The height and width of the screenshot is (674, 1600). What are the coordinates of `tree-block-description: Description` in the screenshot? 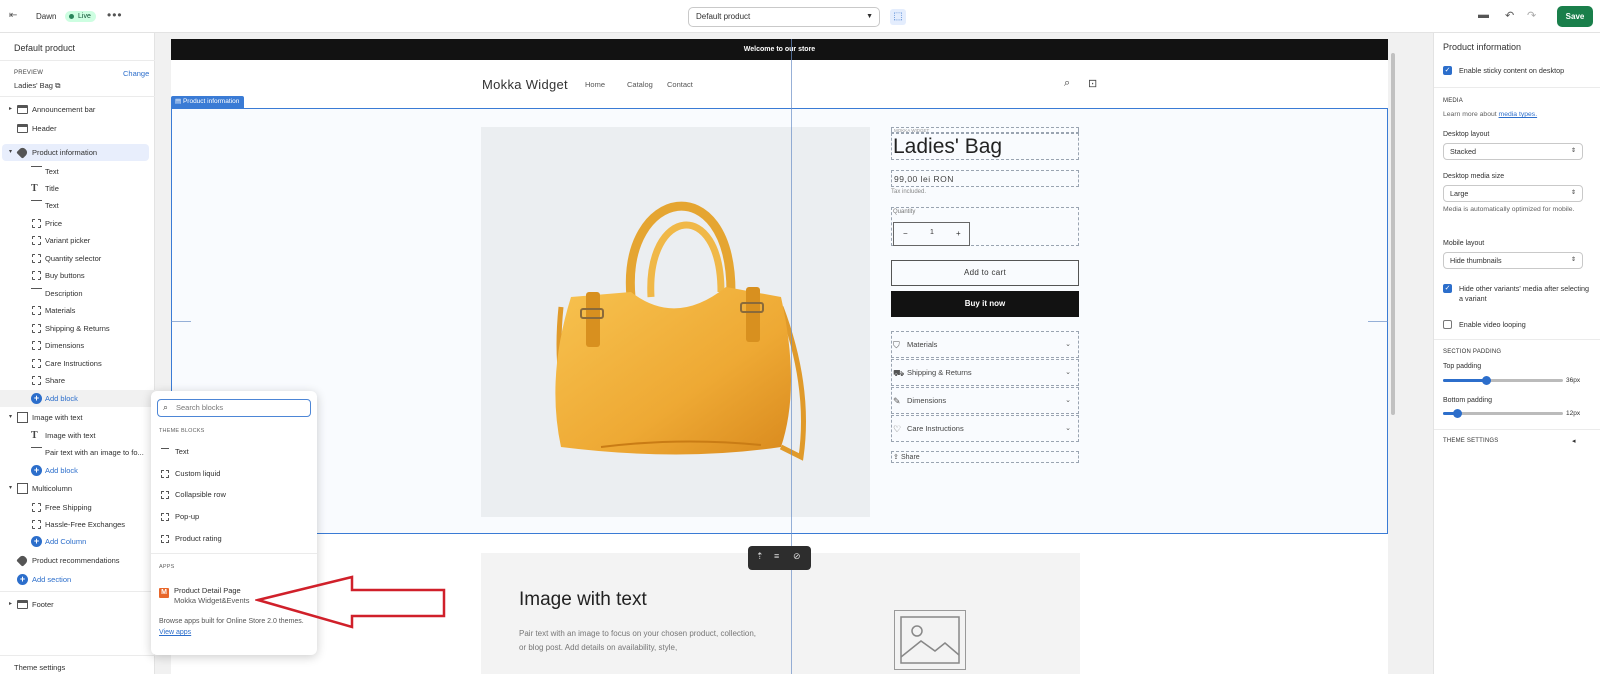 It's located at (77, 293).